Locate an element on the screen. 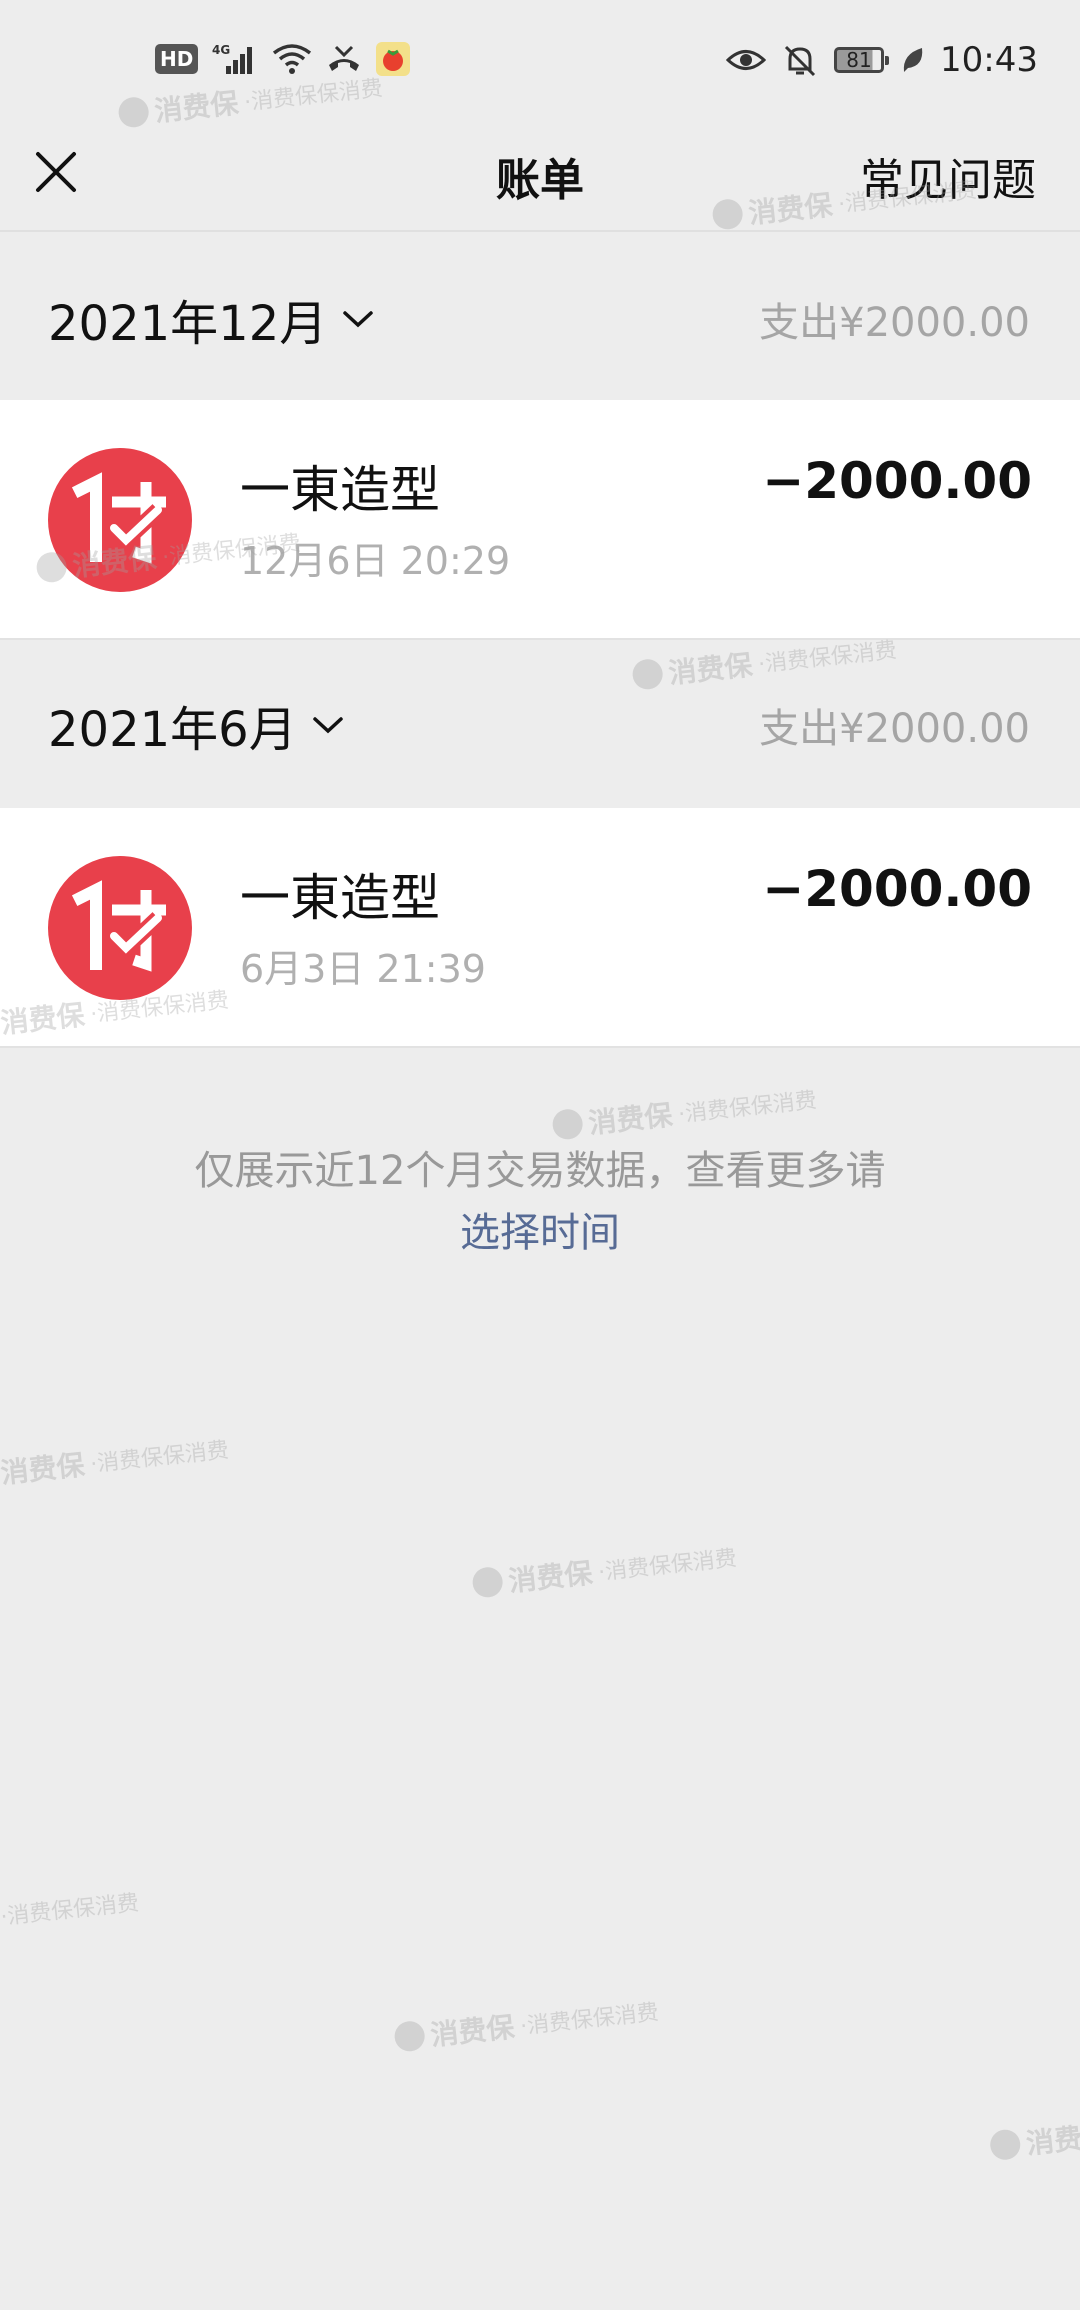 This screenshot has height=2310, width=1080. title-bar: 账单 常见问题 is located at coordinates (540, 178).